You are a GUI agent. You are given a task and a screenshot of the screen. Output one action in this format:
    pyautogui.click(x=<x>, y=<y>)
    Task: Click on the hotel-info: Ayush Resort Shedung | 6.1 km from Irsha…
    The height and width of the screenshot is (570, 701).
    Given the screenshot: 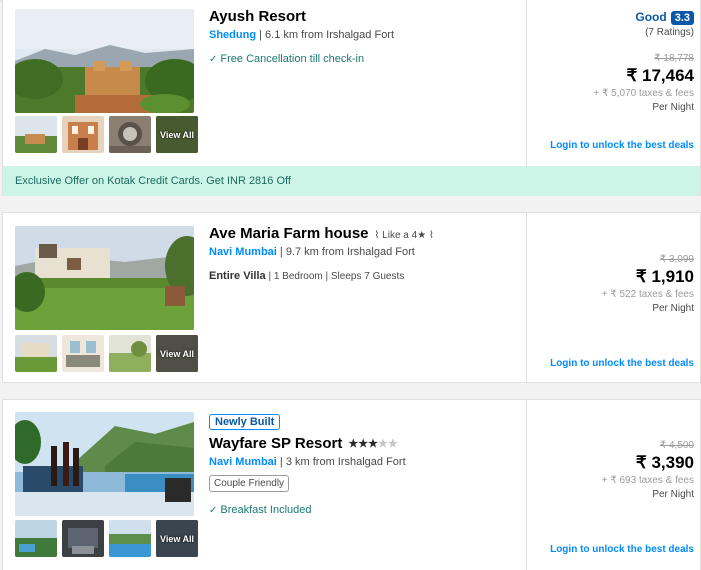 What is the action you would take?
    pyautogui.click(x=301, y=36)
    